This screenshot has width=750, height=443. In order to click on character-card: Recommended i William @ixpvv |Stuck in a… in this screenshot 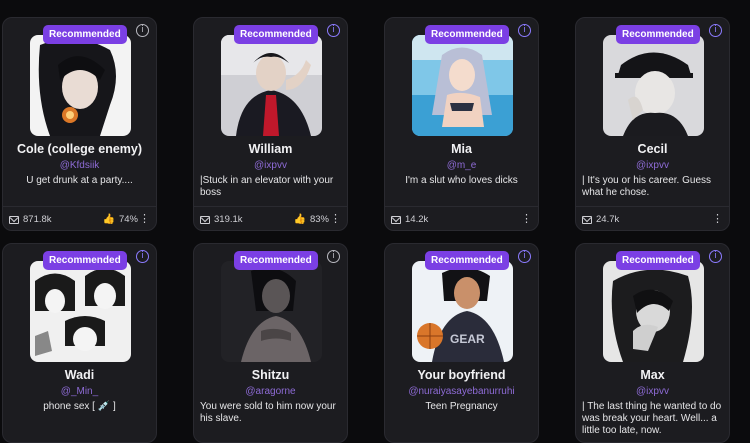, I will do `click(270, 124)`.